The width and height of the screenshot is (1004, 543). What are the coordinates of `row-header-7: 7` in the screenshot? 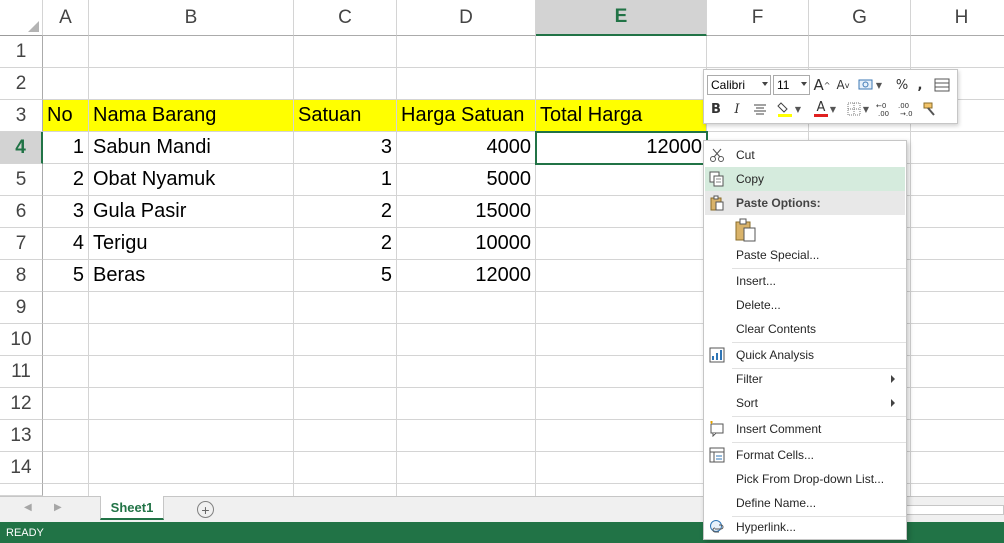 It's located at (21, 244).